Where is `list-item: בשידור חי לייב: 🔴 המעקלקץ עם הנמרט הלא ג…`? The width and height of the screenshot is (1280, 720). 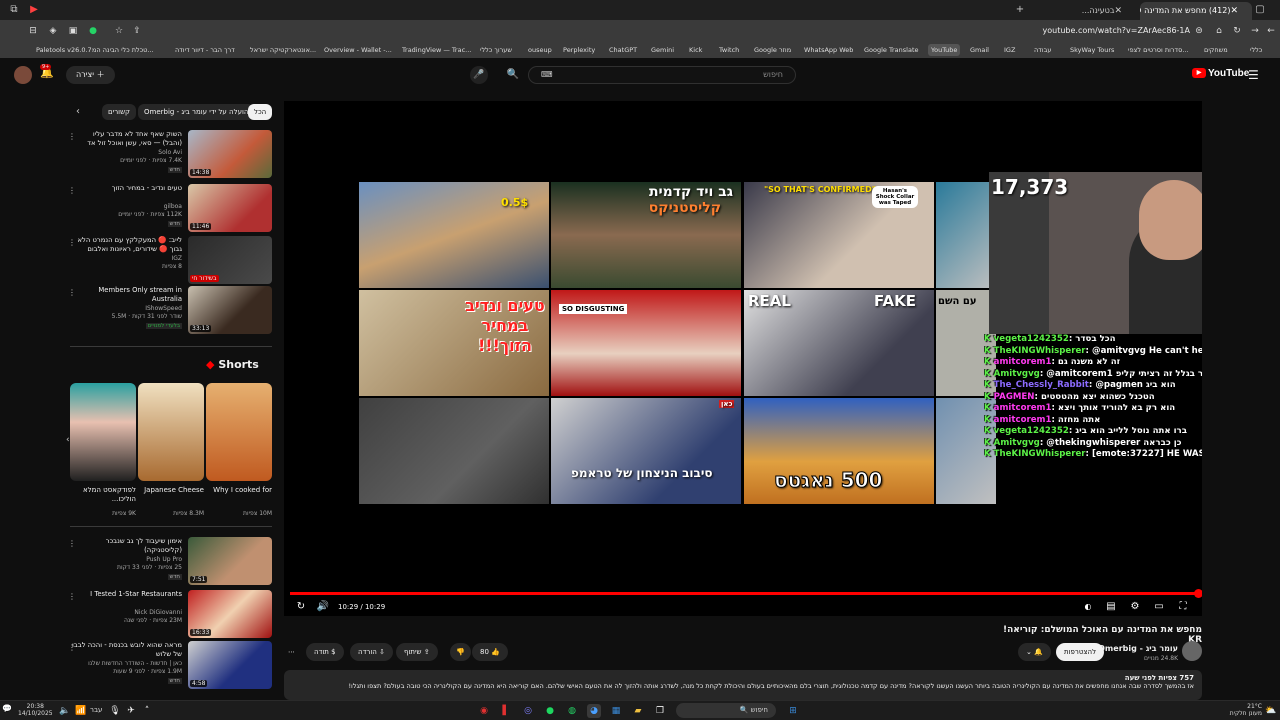
list-item: בשידור חי לייב: 🔴 המעקלקץ עם הנמרט הלא ג… is located at coordinates (169, 260).